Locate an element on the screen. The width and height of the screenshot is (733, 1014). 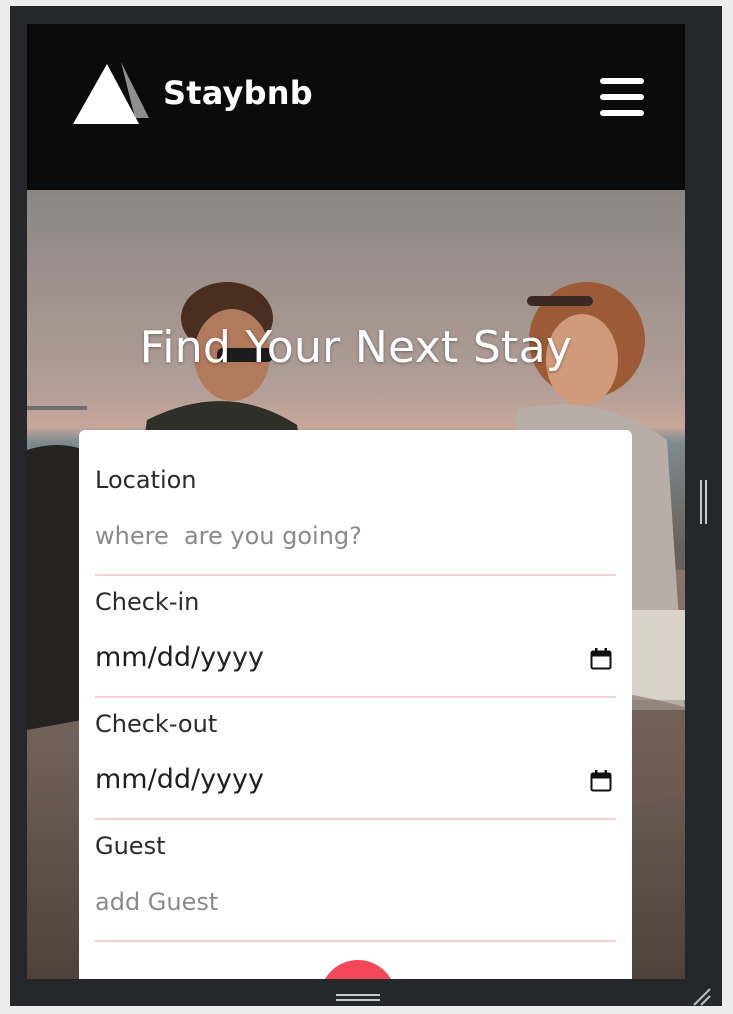
checkout-date-input: mm/dd/yyyy is located at coordinates (355, 779).